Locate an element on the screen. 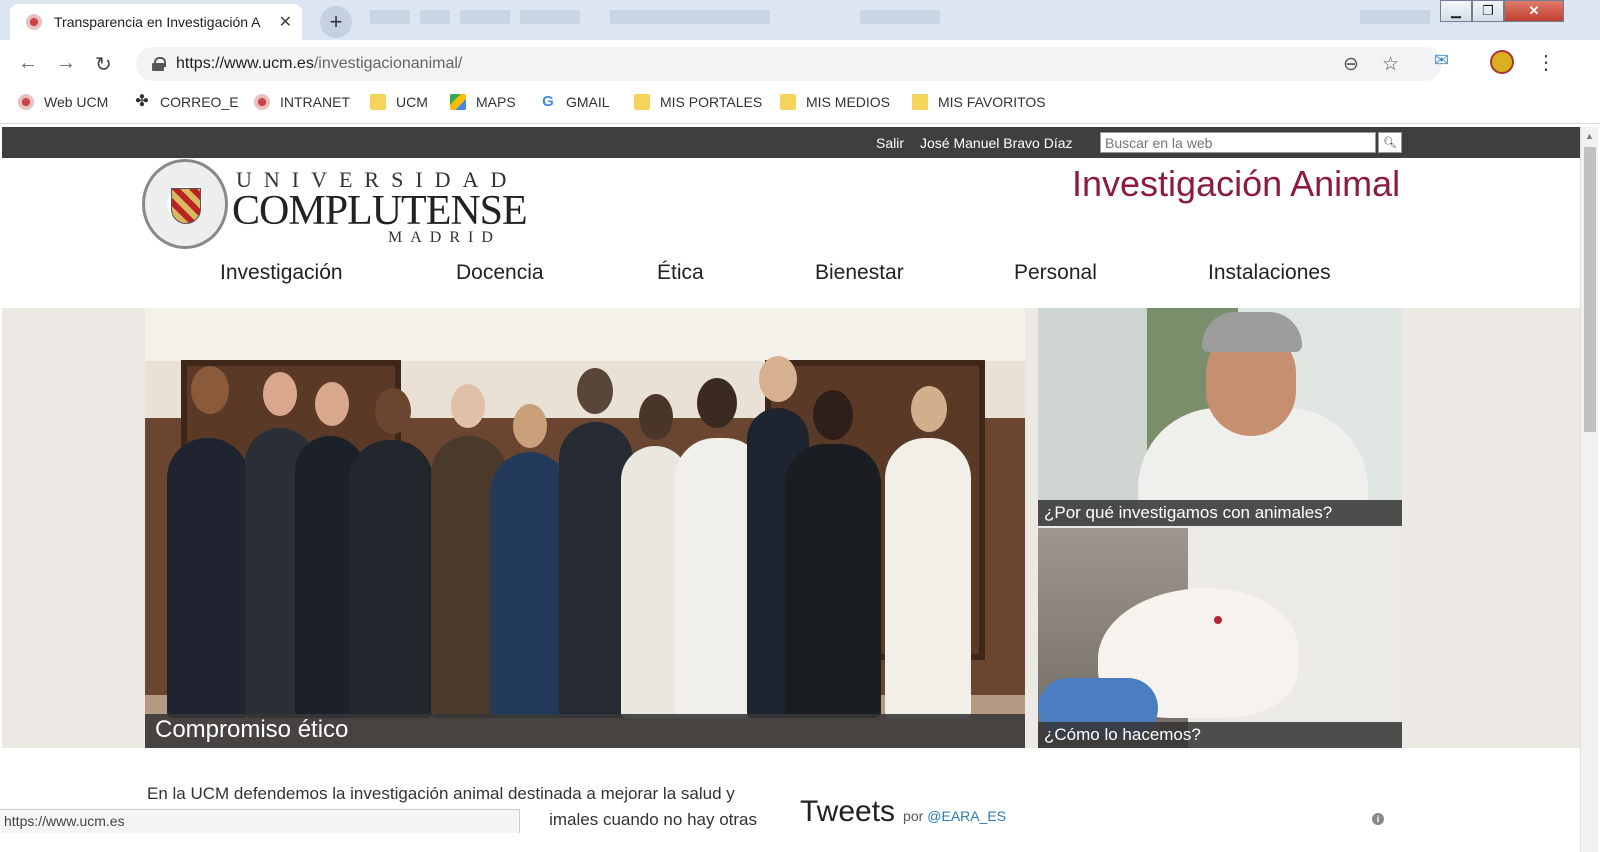 Image resolution: width=1600 pixels, height=852 pixels. tweets-by: por is located at coordinates (913, 816).